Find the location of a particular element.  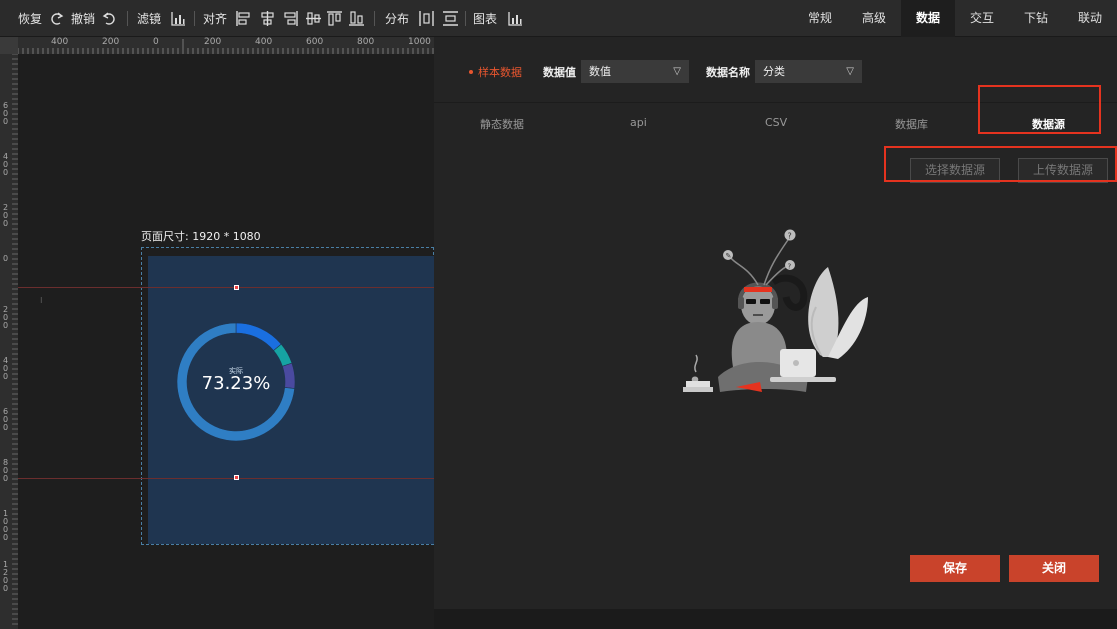

filter-label: 滤镜 is located at coordinates (149, 19).